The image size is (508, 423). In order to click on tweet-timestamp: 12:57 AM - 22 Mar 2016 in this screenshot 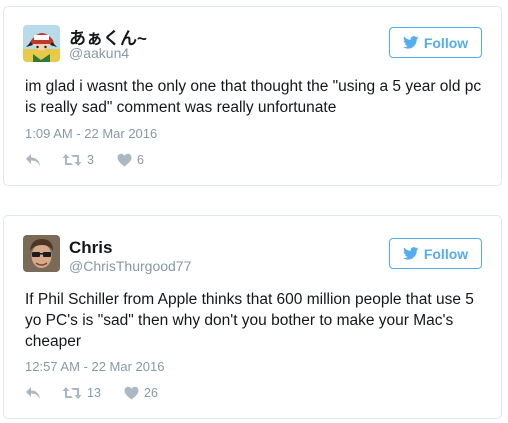, I will do `click(94, 366)`.